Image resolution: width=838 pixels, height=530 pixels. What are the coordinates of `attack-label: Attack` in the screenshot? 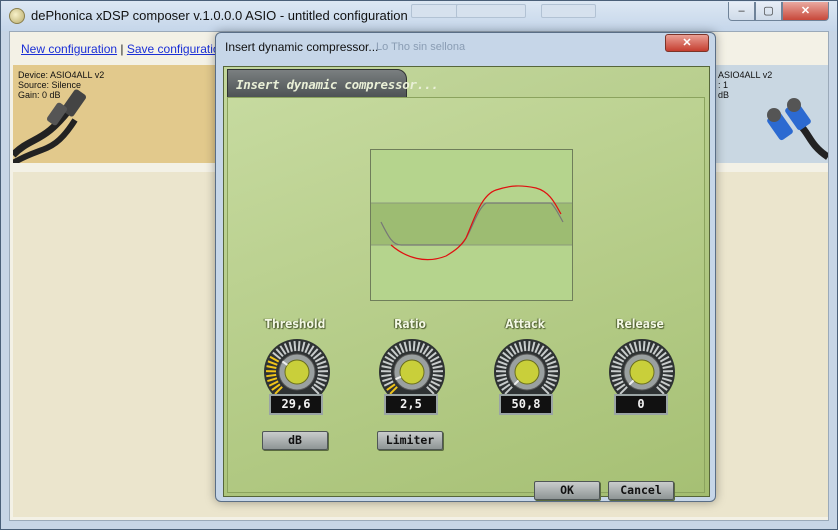 It's located at (525, 324).